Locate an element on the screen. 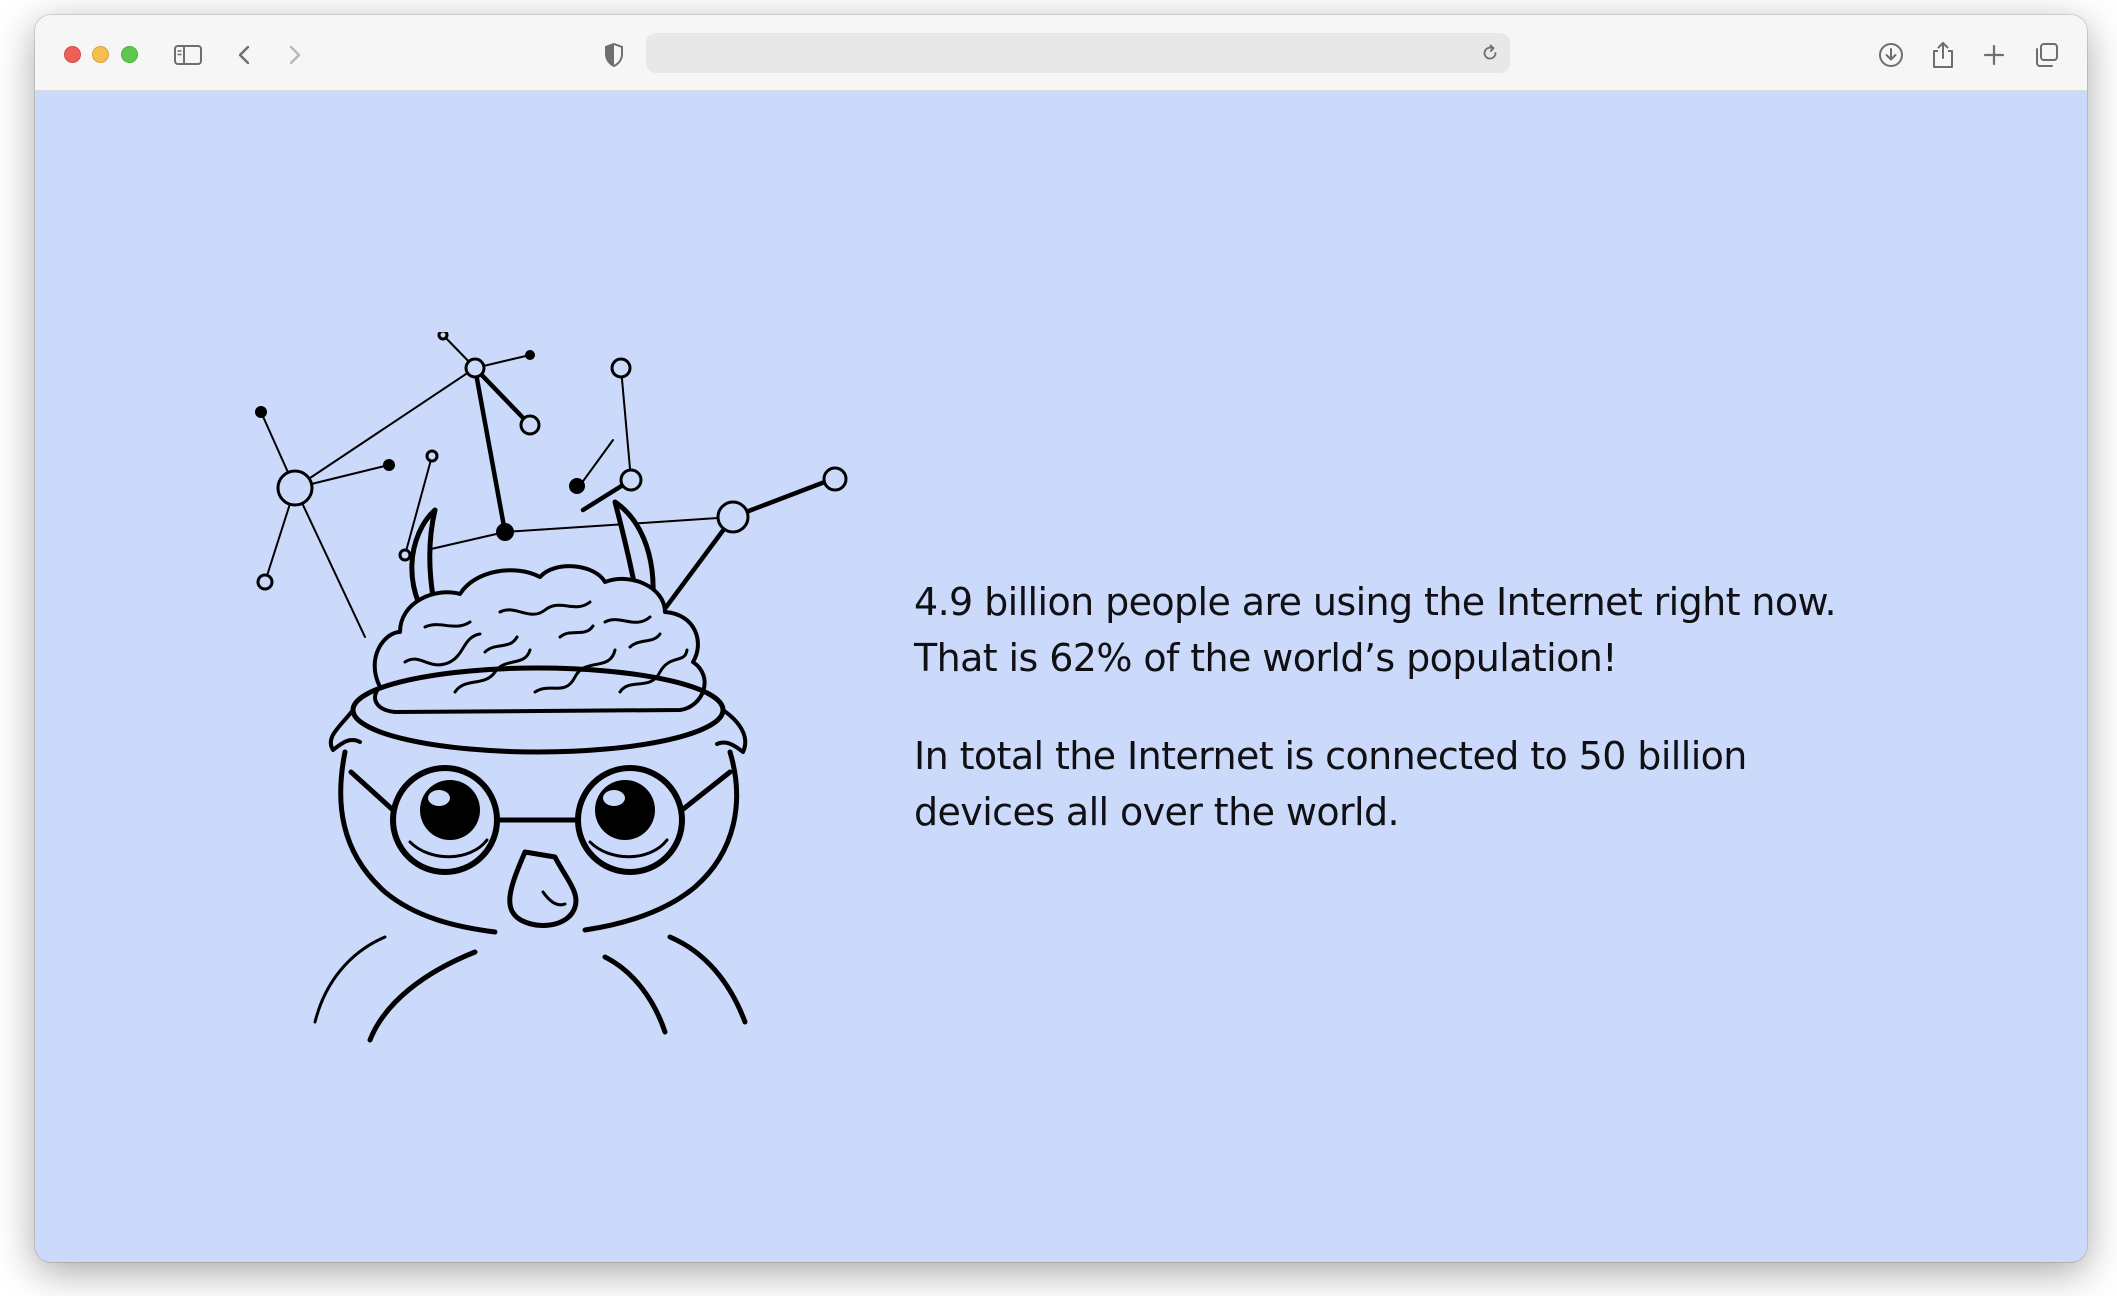 The image size is (2117, 1296). internet-users-line-2: That is 62% of the world’s population! is located at coordinates (1266, 658).